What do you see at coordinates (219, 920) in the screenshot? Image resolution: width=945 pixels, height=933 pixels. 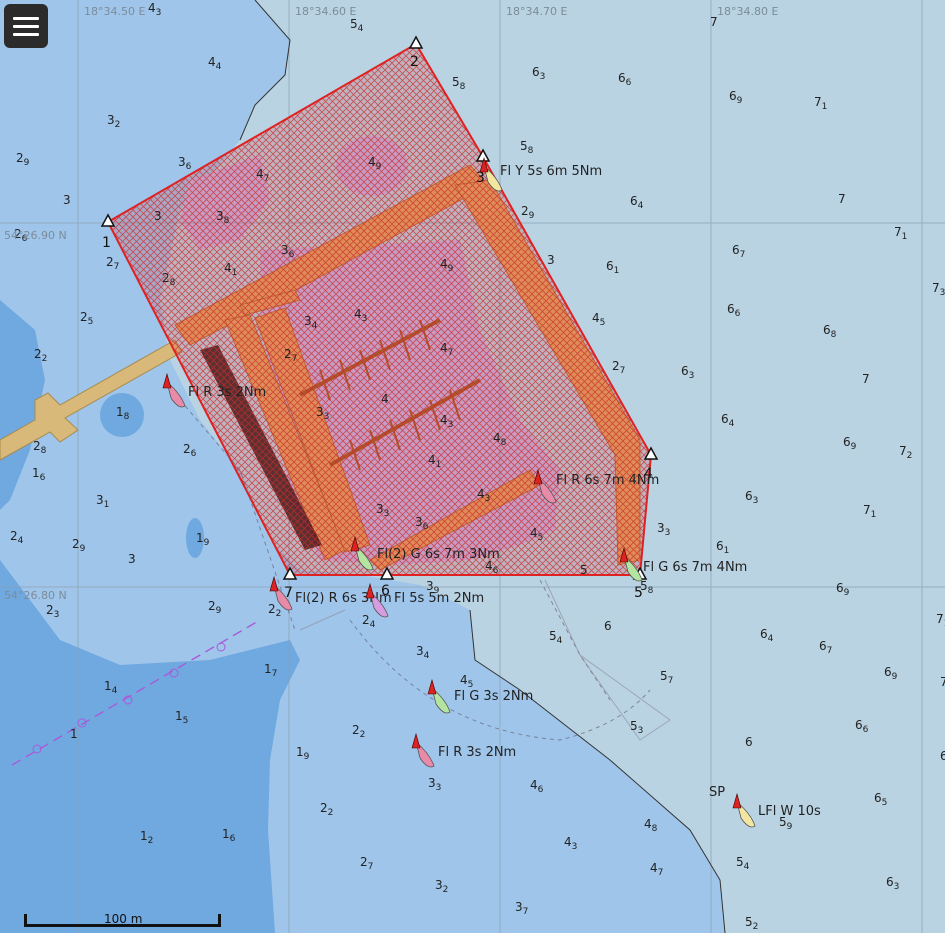 I see `scale-tick-right` at bounding box center [219, 920].